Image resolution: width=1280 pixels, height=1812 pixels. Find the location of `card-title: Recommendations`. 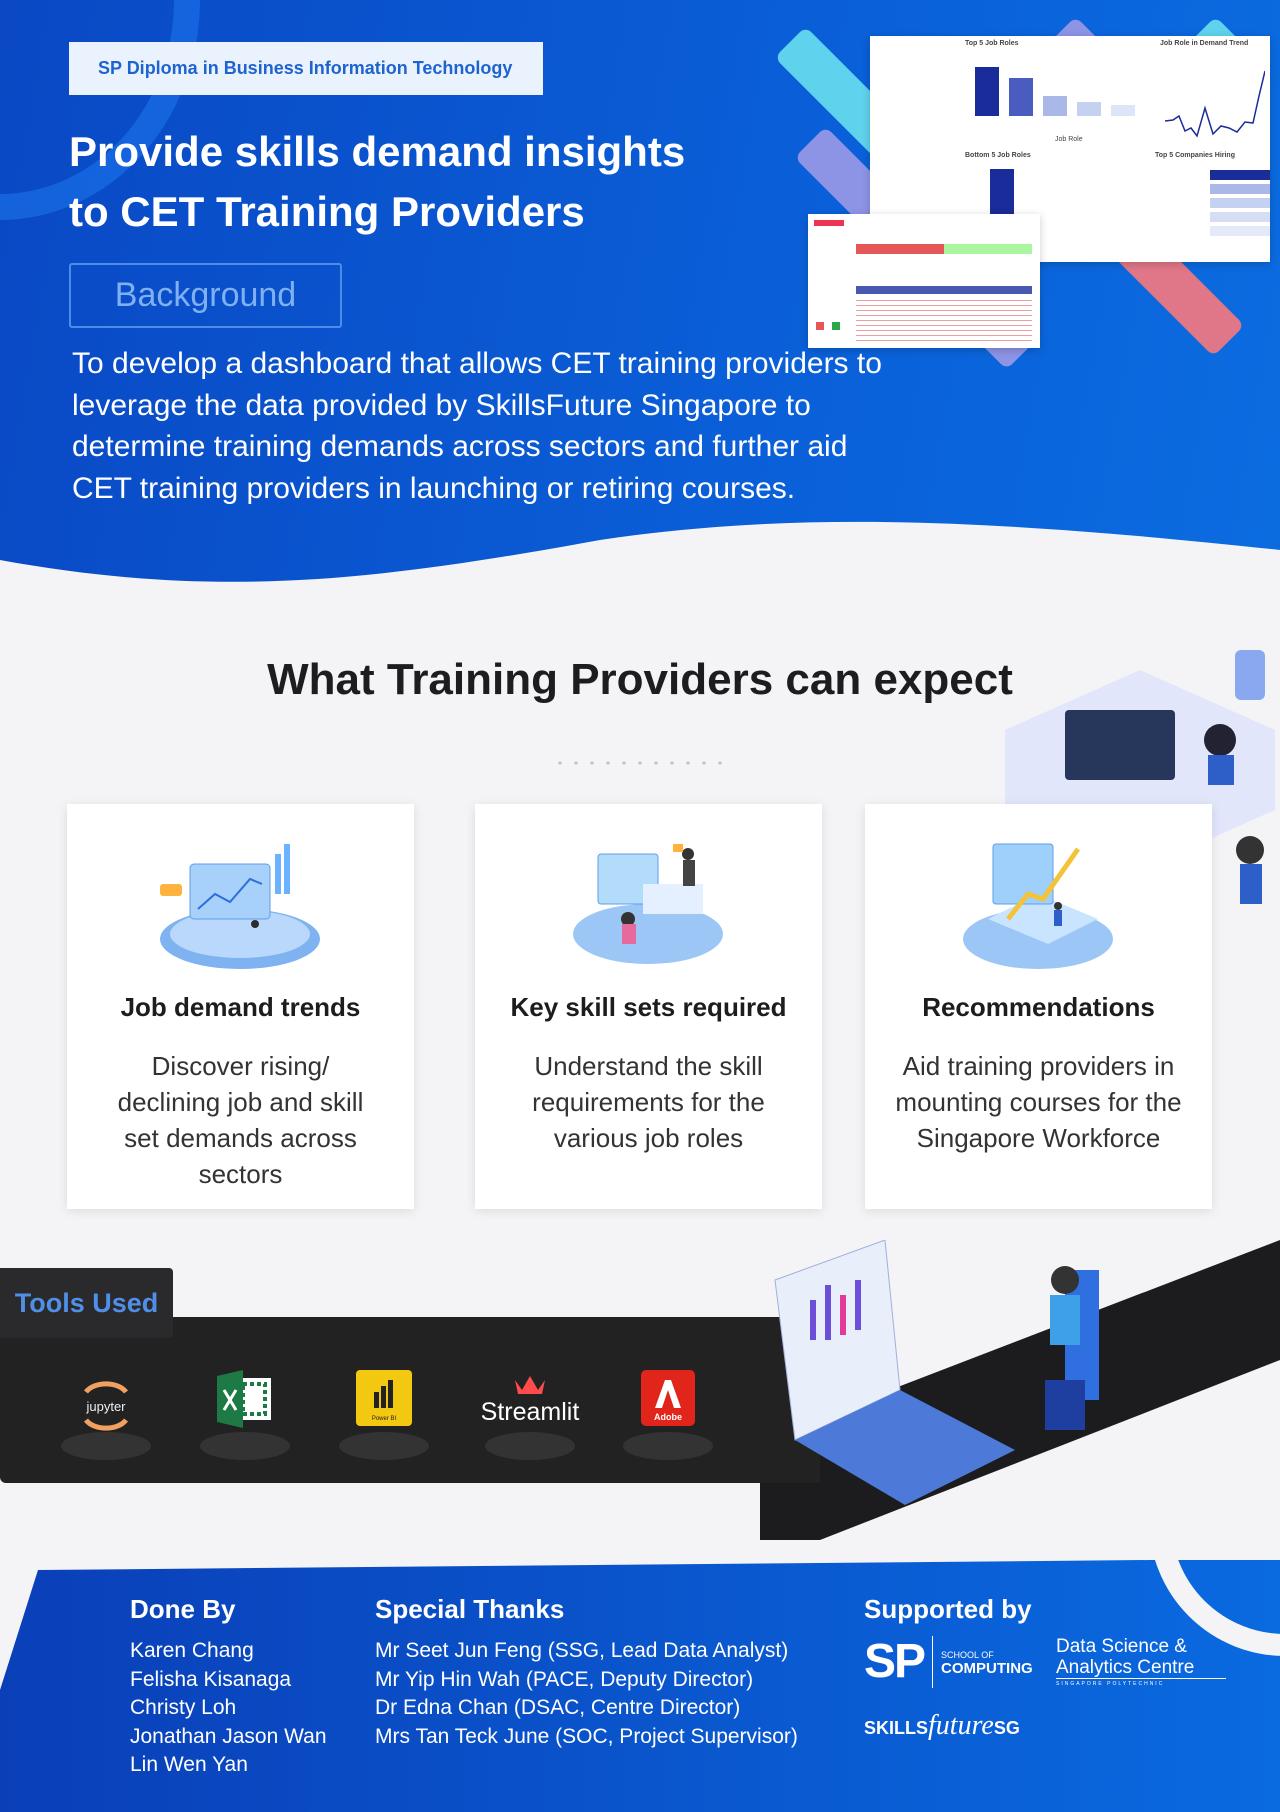

card-title: Recommendations is located at coordinates (1038, 1007).